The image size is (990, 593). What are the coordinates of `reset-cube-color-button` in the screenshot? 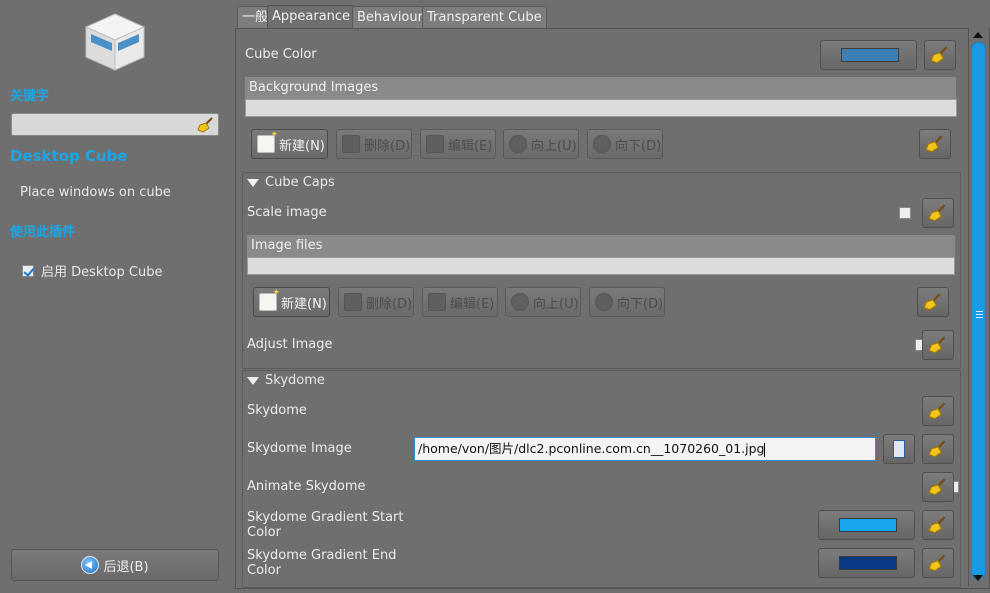 It's located at (940, 55).